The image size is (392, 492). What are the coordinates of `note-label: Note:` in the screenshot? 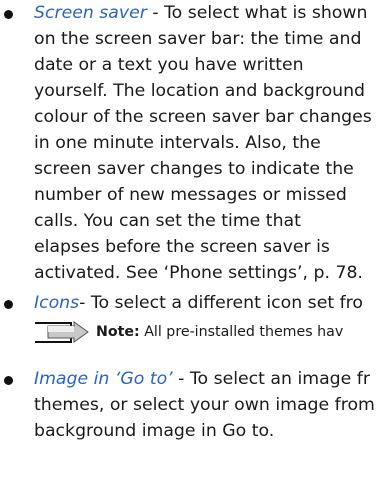 It's located at (118, 332).